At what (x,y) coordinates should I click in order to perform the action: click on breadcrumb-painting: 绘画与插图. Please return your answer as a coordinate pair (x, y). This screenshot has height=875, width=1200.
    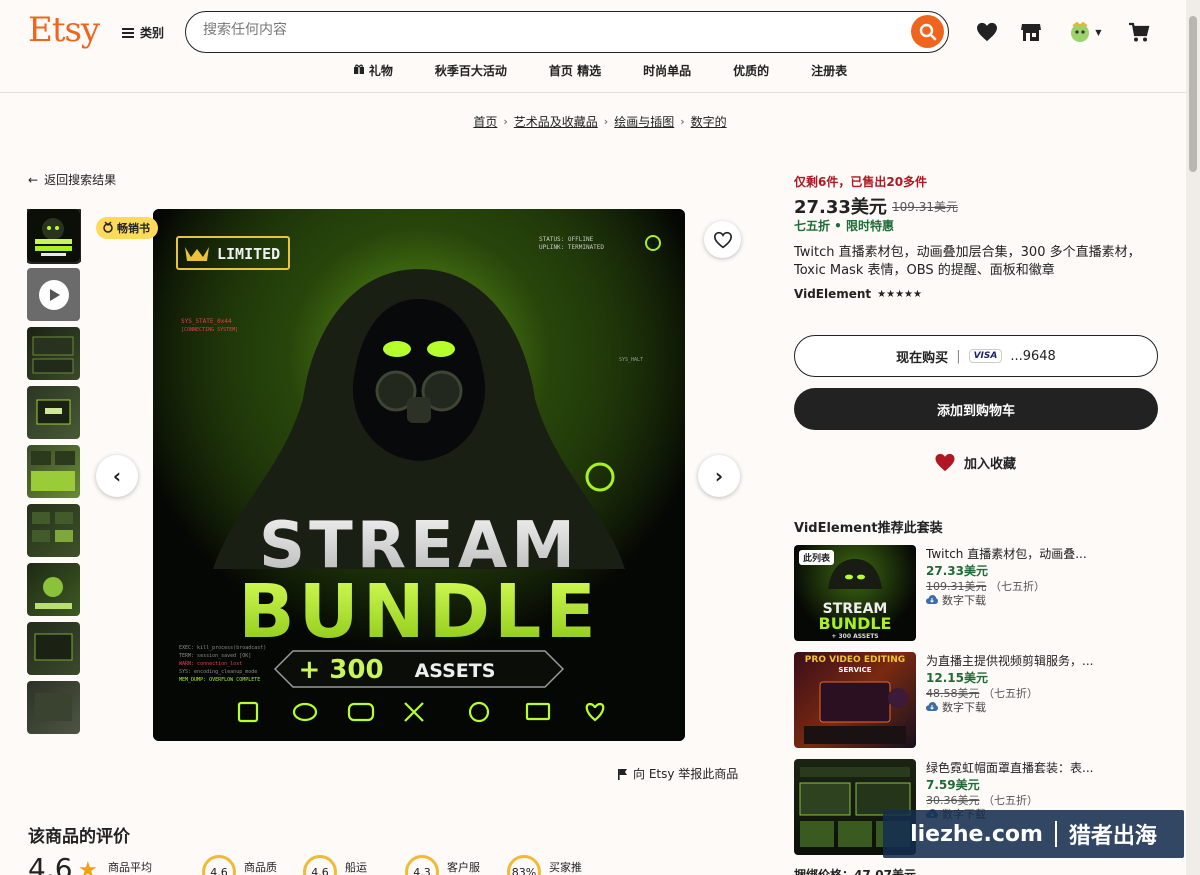
    Looking at the image, I should click on (644, 121).